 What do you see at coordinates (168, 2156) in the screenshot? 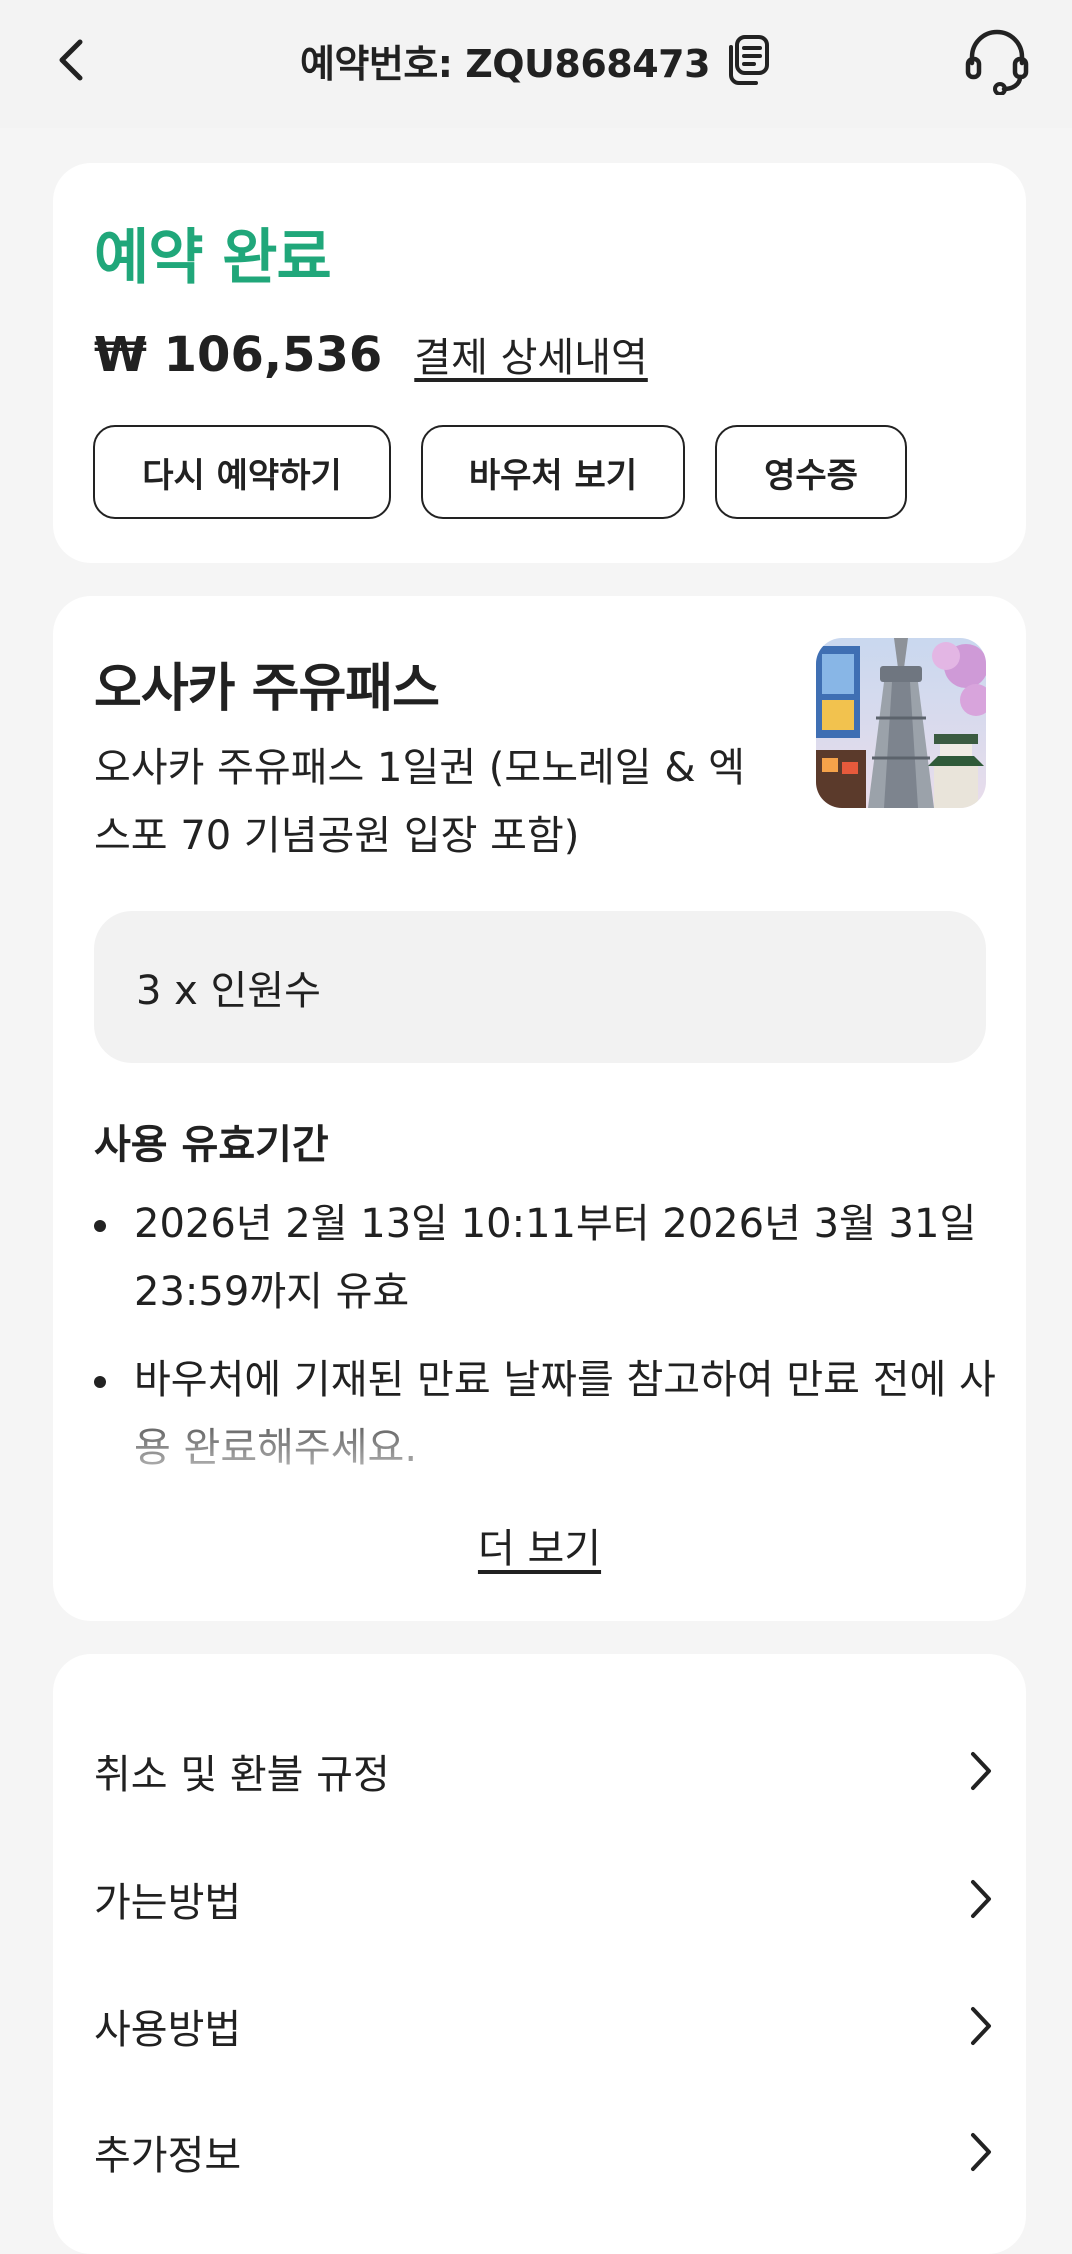
I see `menu-item-label: 추가정보` at bounding box center [168, 2156].